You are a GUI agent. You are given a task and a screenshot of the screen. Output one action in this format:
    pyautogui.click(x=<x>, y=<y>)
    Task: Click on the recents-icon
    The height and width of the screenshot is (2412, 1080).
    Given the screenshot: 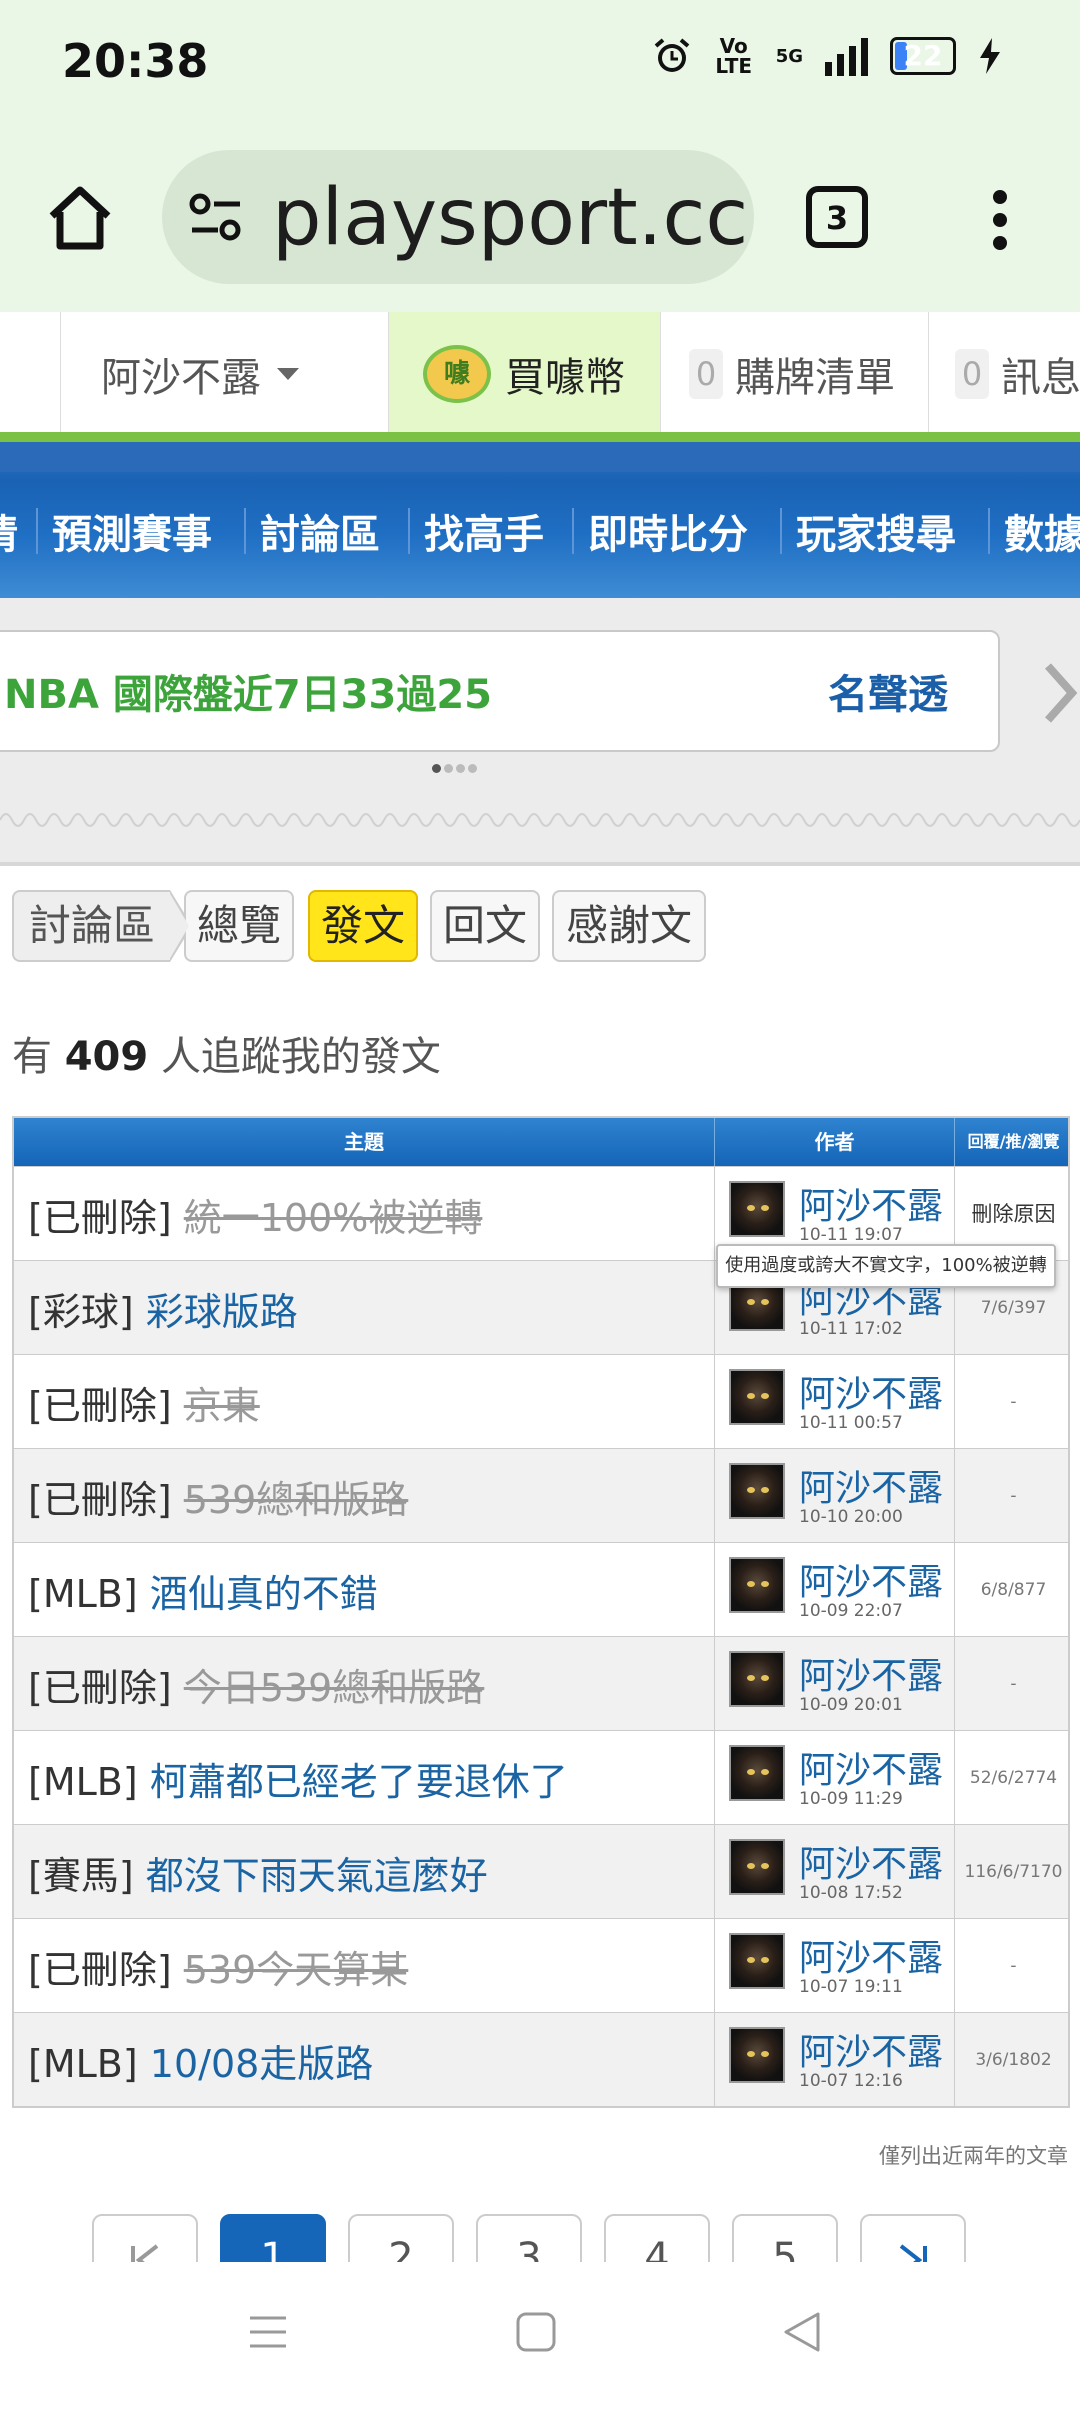 What is the action you would take?
    pyautogui.click(x=268, y=2332)
    